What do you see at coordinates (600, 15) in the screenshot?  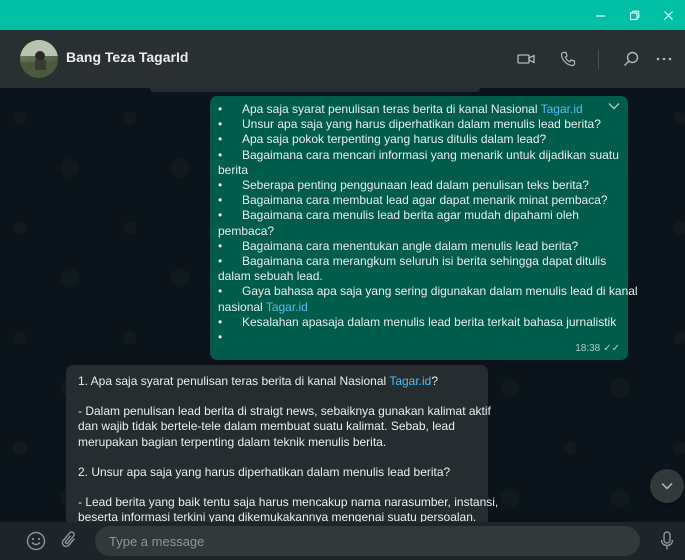 I see `minimize-icon` at bounding box center [600, 15].